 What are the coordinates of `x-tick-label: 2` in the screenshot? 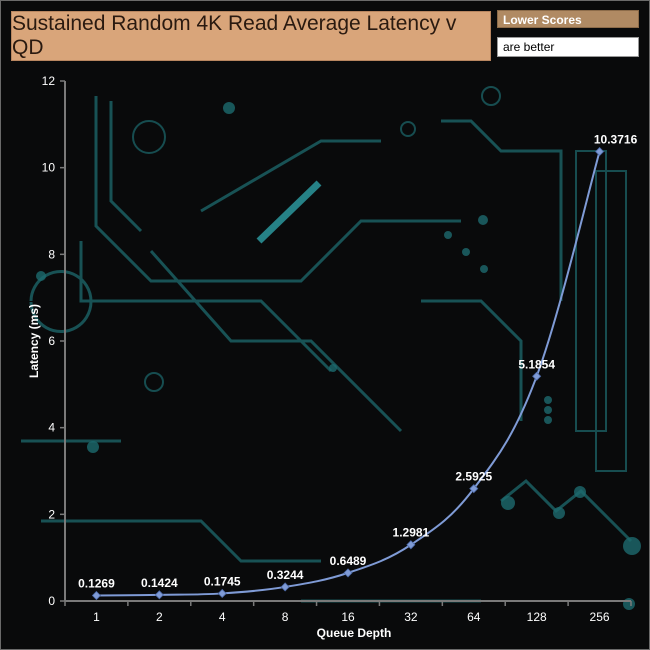 It's located at (159, 617).